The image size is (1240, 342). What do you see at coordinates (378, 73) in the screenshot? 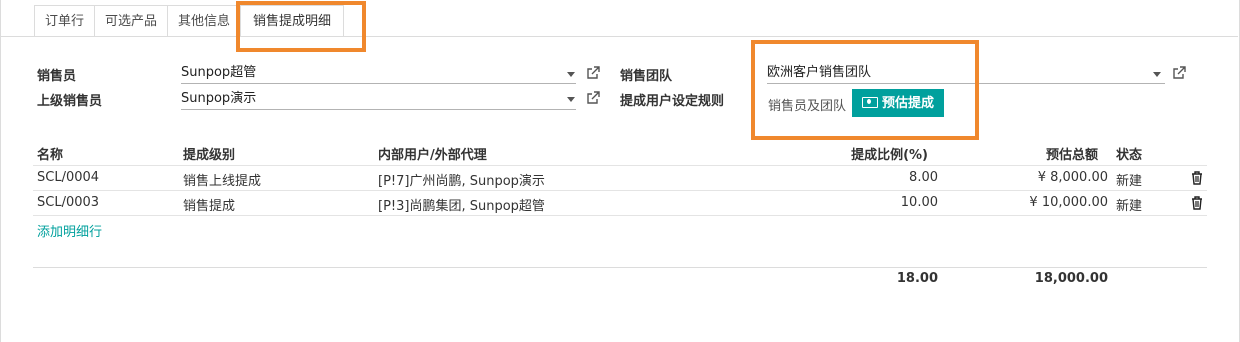
I see `salesperson-field: Sunpop超管` at bounding box center [378, 73].